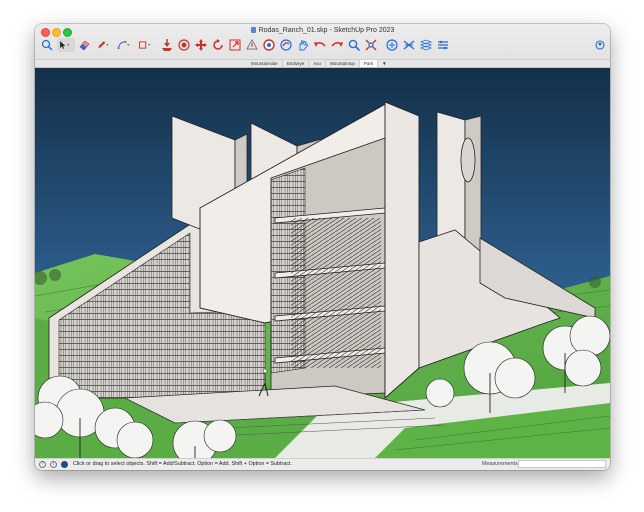 This screenshot has height=512, width=644. What do you see at coordinates (443, 45) in the screenshot?
I see `style-builder-icon` at bounding box center [443, 45].